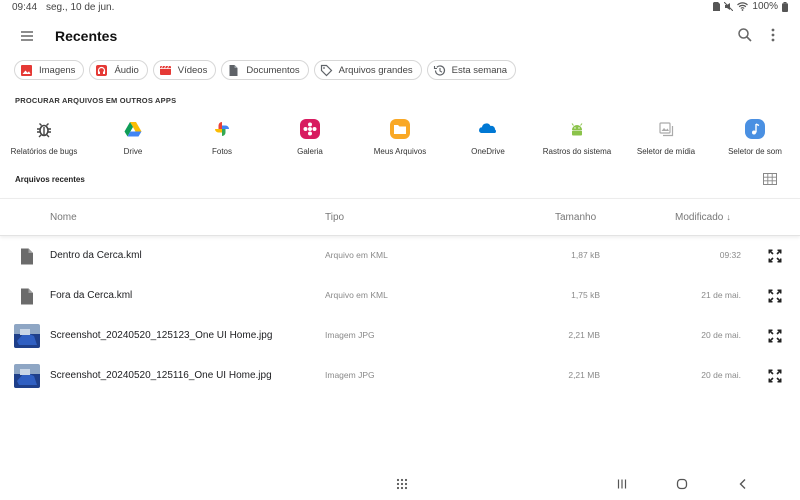  Describe the element at coordinates (743, 6) in the screenshot. I see `wifi-icon` at that location.